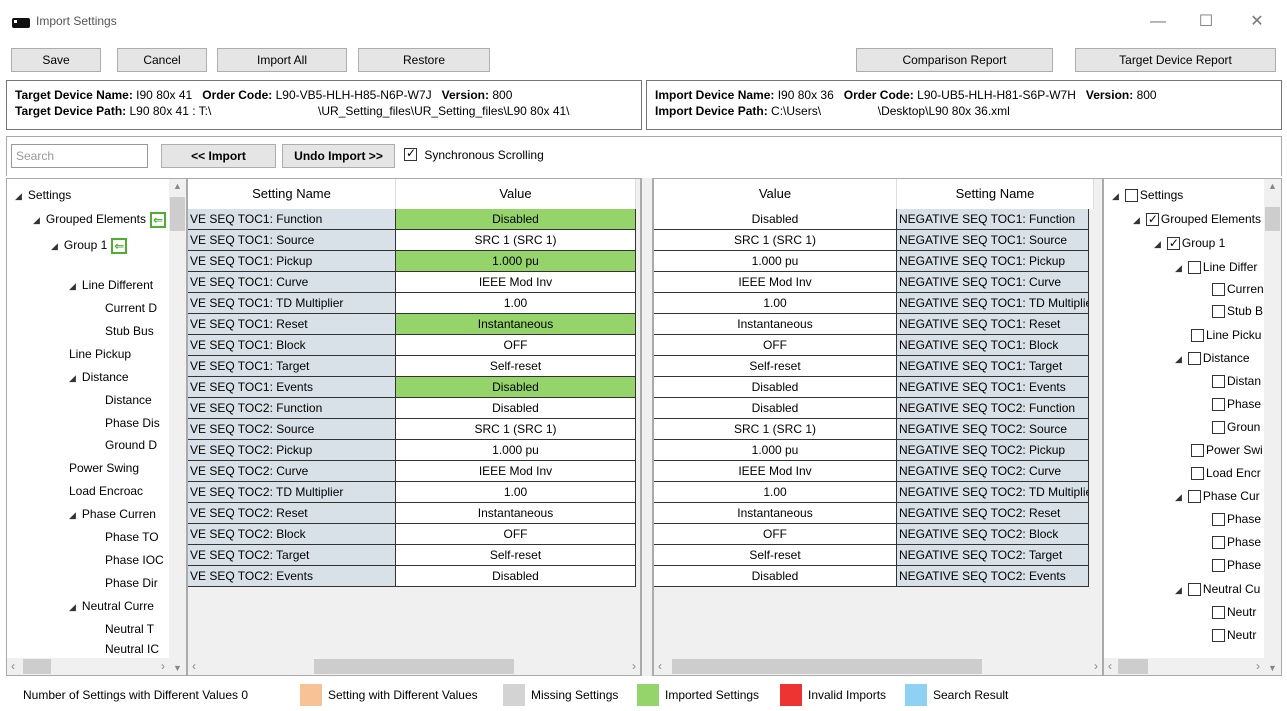 This screenshot has height=711, width=1287. Describe the element at coordinates (1236, 427) in the screenshot. I see `tree-item: Groun` at that location.